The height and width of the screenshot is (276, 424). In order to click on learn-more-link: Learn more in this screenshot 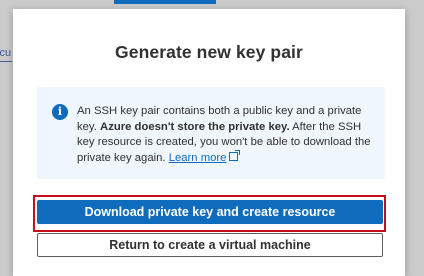, I will do `click(198, 158)`.